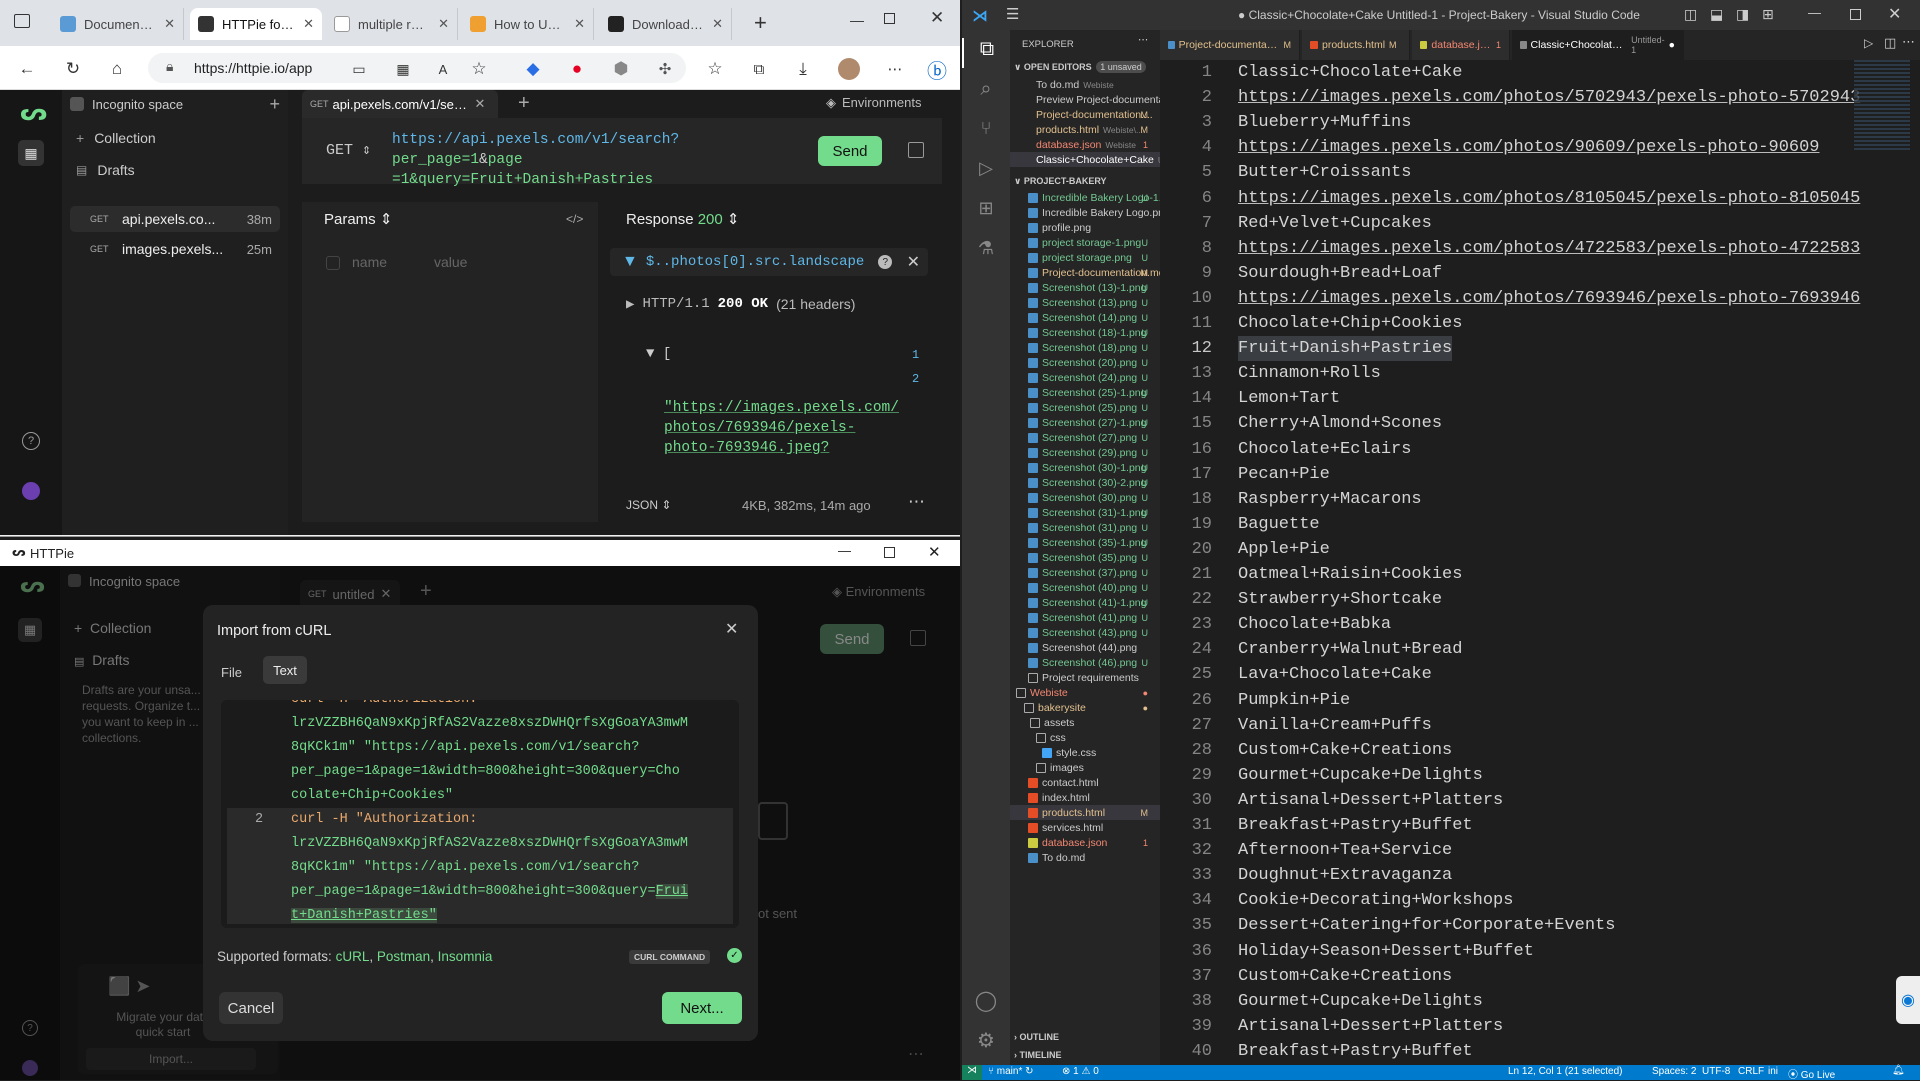 The height and width of the screenshot is (1081, 1920). What do you see at coordinates (32, 585) in the screenshot?
I see `httpie-logo-icon: ᔕ` at bounding box center [32, 585].